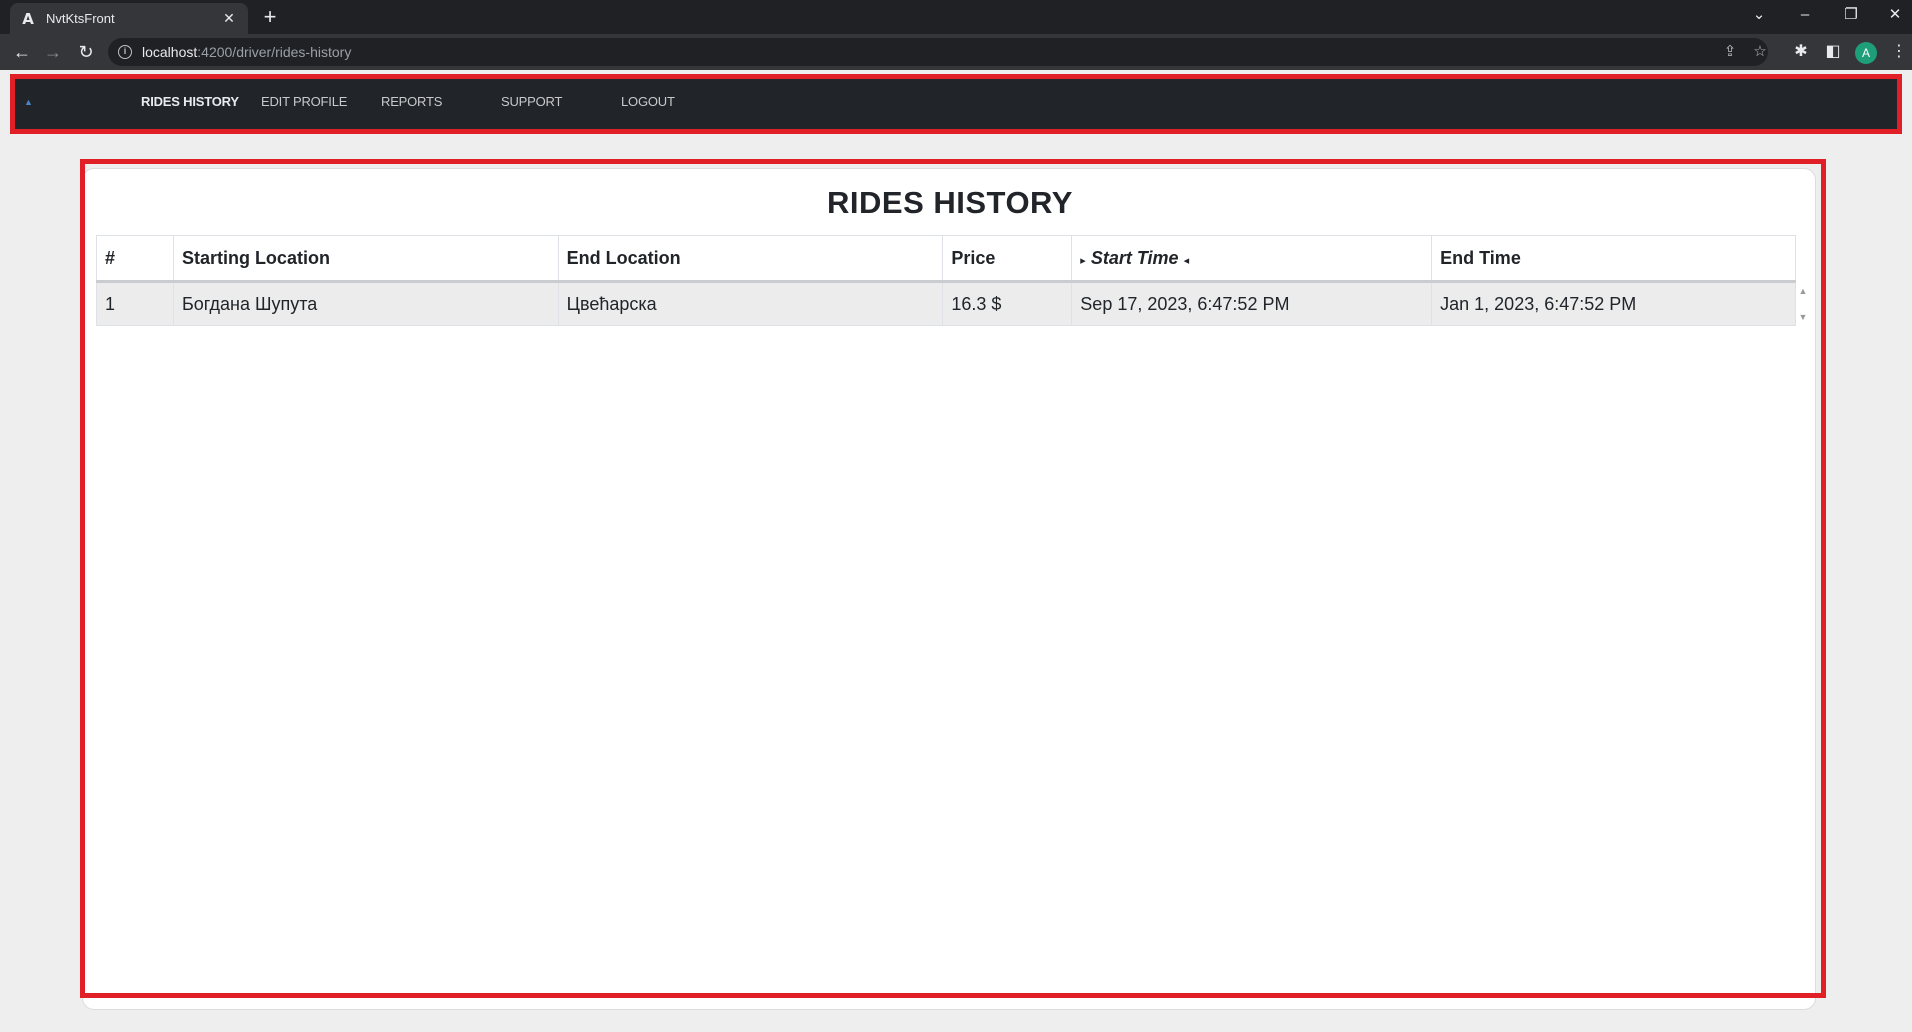 Image resolution: width=1912 pixels, height=1032 pixels. Describe the element at coordinates (1801, 52) in the screenshot. I see `extensions-icon: ✱` at that location.